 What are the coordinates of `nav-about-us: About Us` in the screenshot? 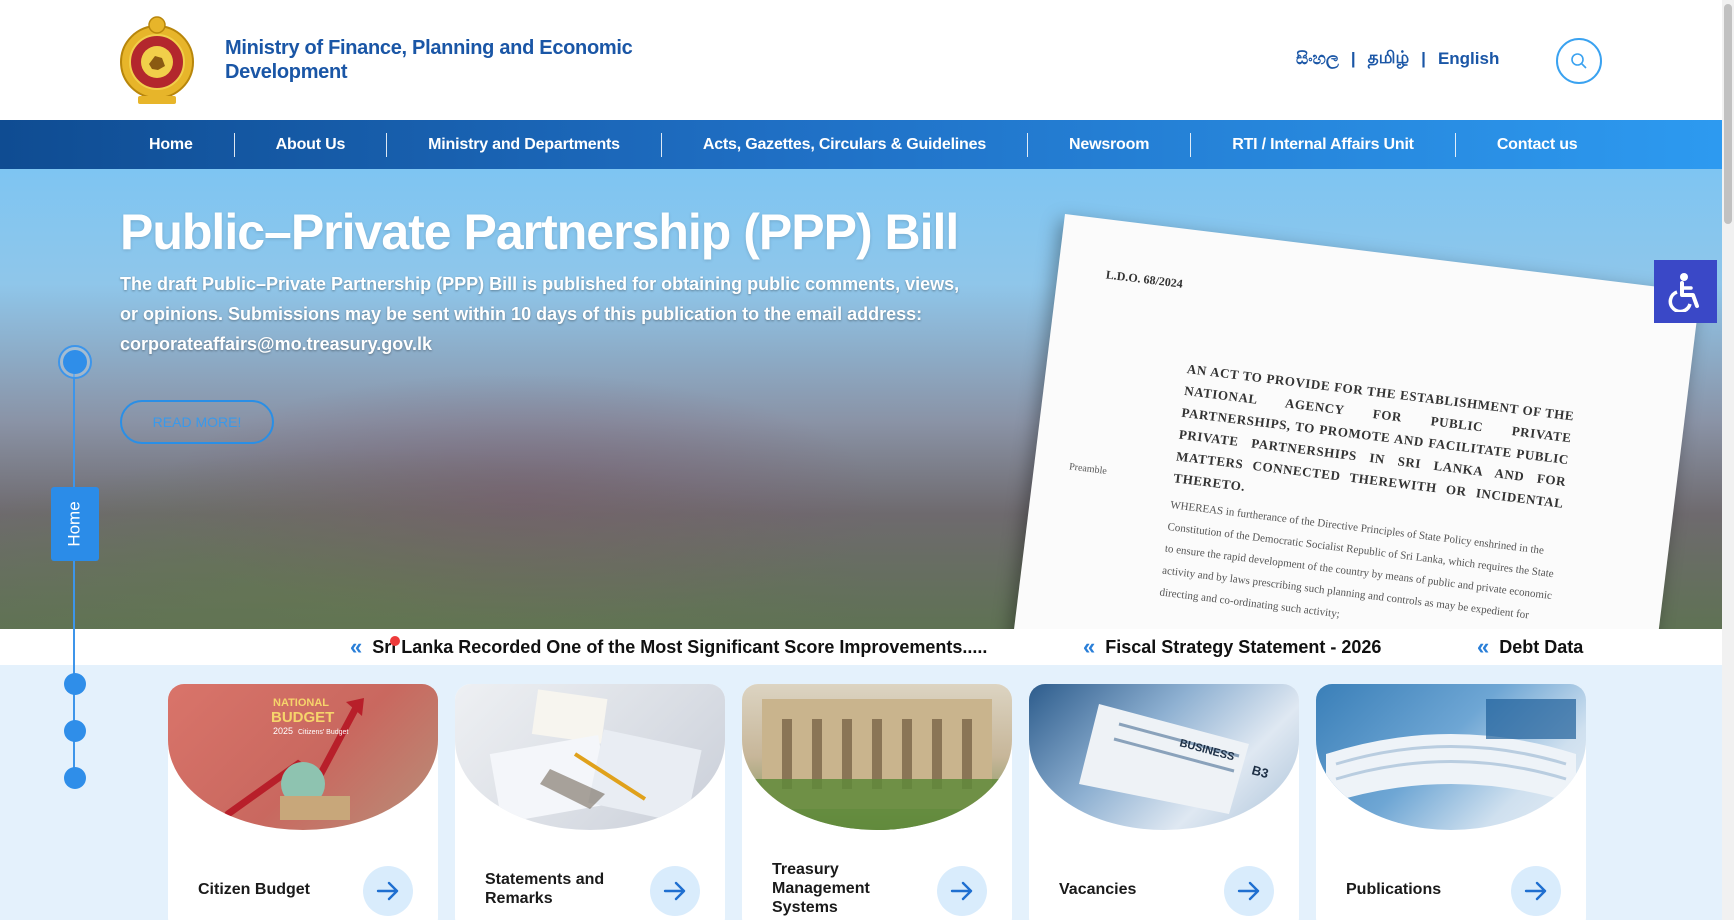 It's located at (311, 144).